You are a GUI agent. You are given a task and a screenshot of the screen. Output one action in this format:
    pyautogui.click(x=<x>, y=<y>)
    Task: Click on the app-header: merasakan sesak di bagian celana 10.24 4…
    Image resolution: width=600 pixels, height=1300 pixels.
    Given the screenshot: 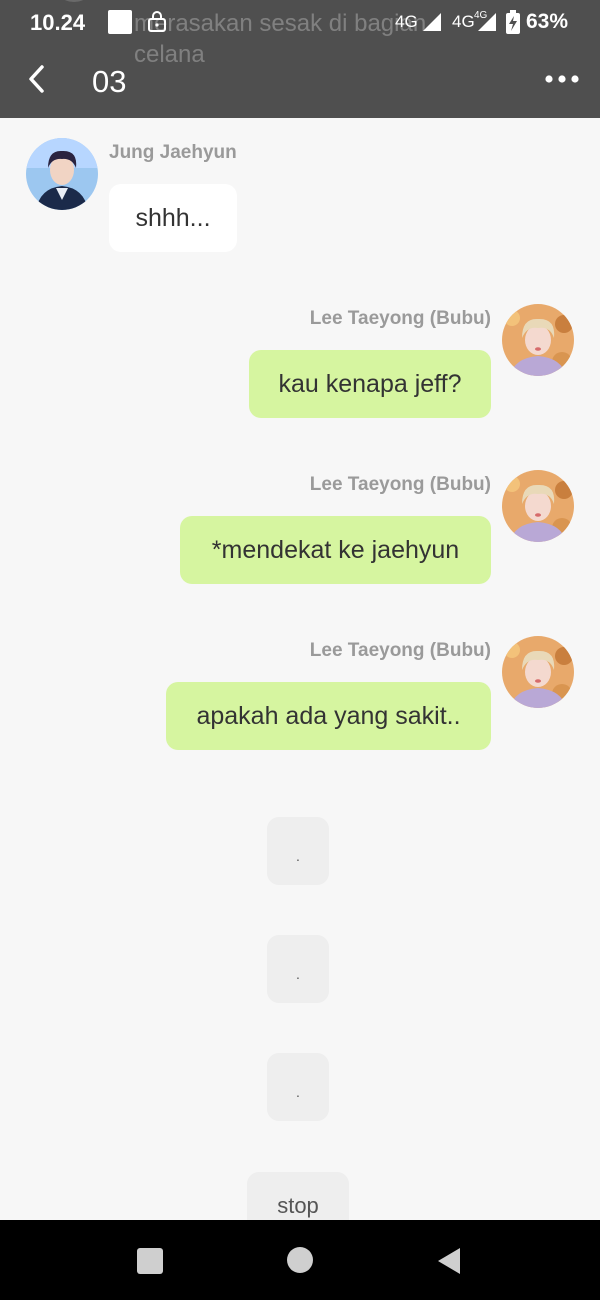 What is the action you would take?
    pyautogui.click(x=300, y=59)
    